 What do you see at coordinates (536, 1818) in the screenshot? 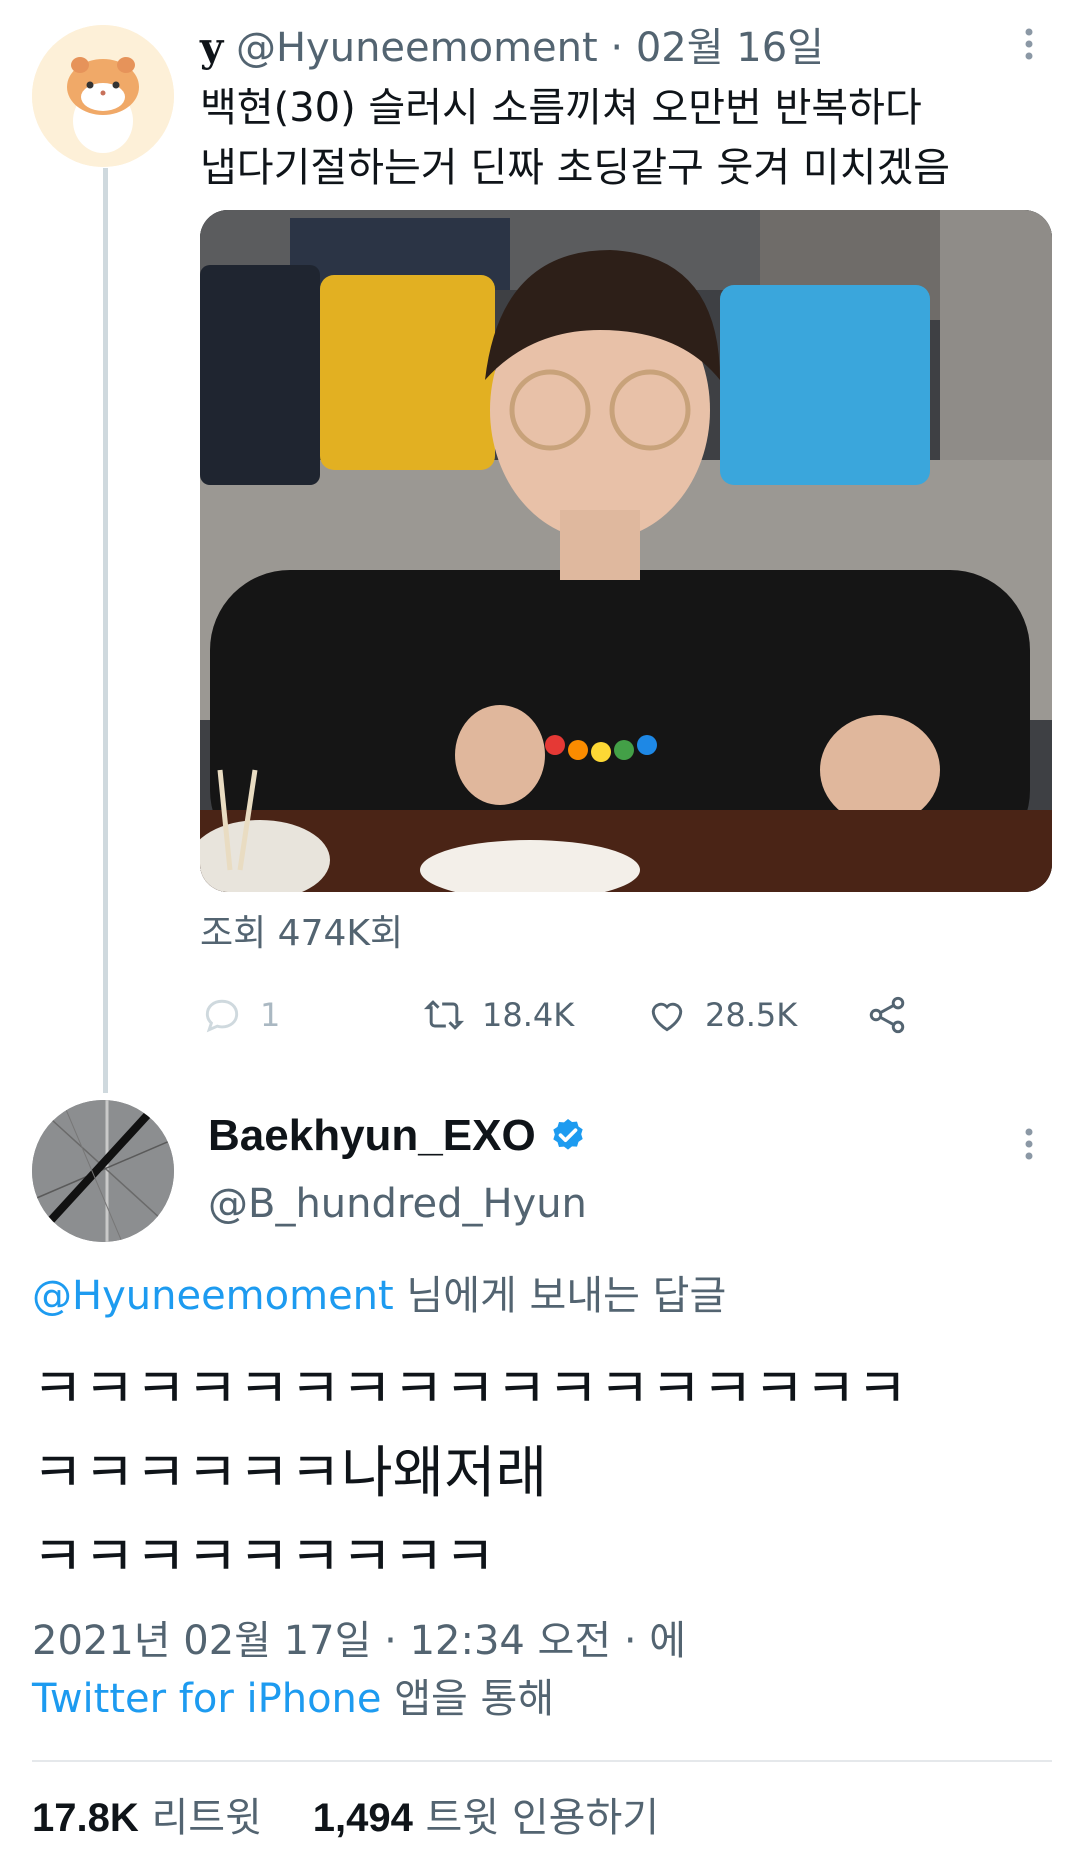
I see `quotes-stat-label: 트윗 인용하기` at bounding box center [536, 1818].